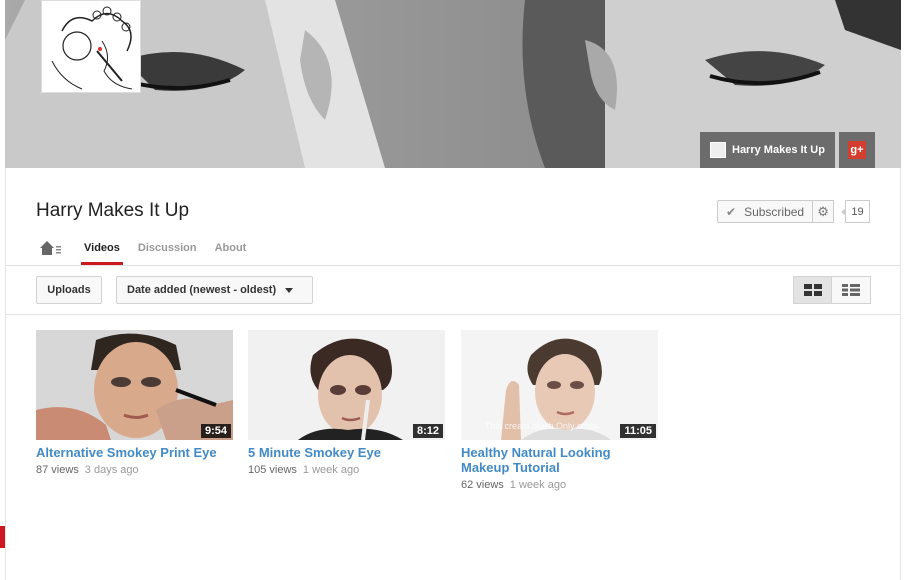 The width and height of the screenshot is (904, 580). I want to click on video-title-link: 5 Minute Smokey Eye, so click(346, 452).